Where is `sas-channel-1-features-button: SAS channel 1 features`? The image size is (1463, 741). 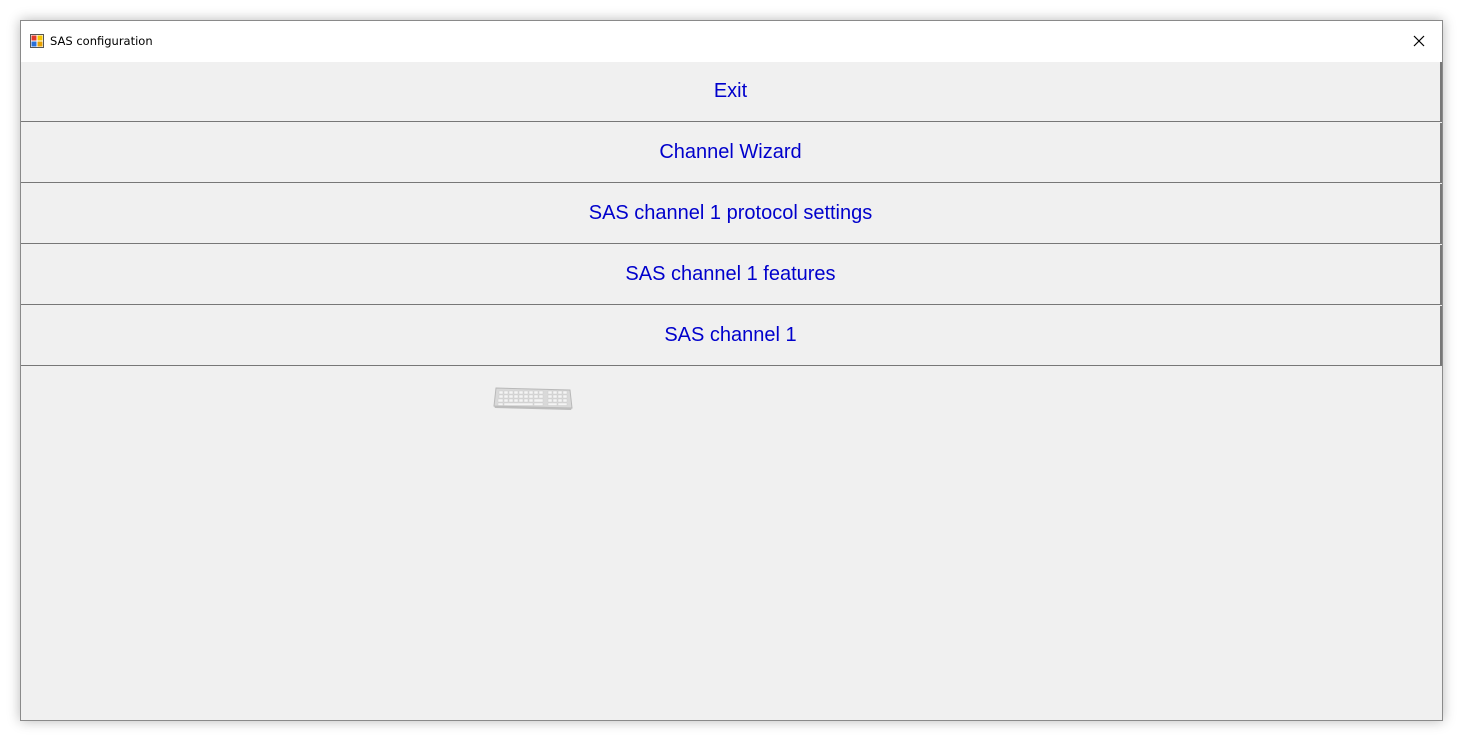
sas-channel-1-features-button: SAS channel 1 features is located at coordinates (731, 275).